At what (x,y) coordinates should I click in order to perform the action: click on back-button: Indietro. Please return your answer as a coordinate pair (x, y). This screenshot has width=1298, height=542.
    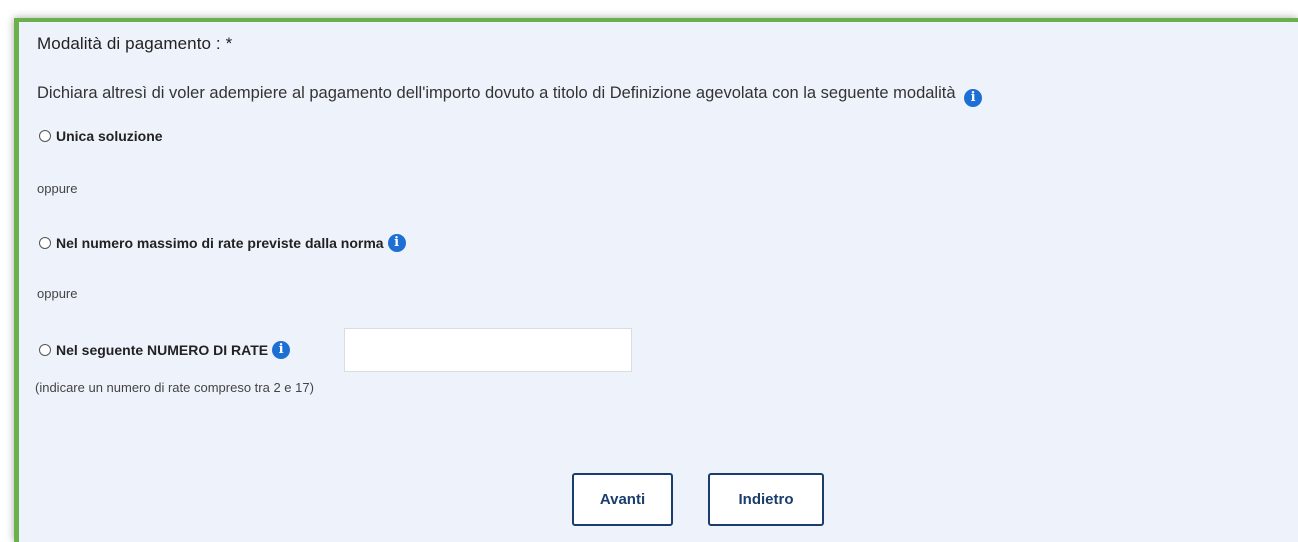
    Looking at the image, I should click on (766, 499).